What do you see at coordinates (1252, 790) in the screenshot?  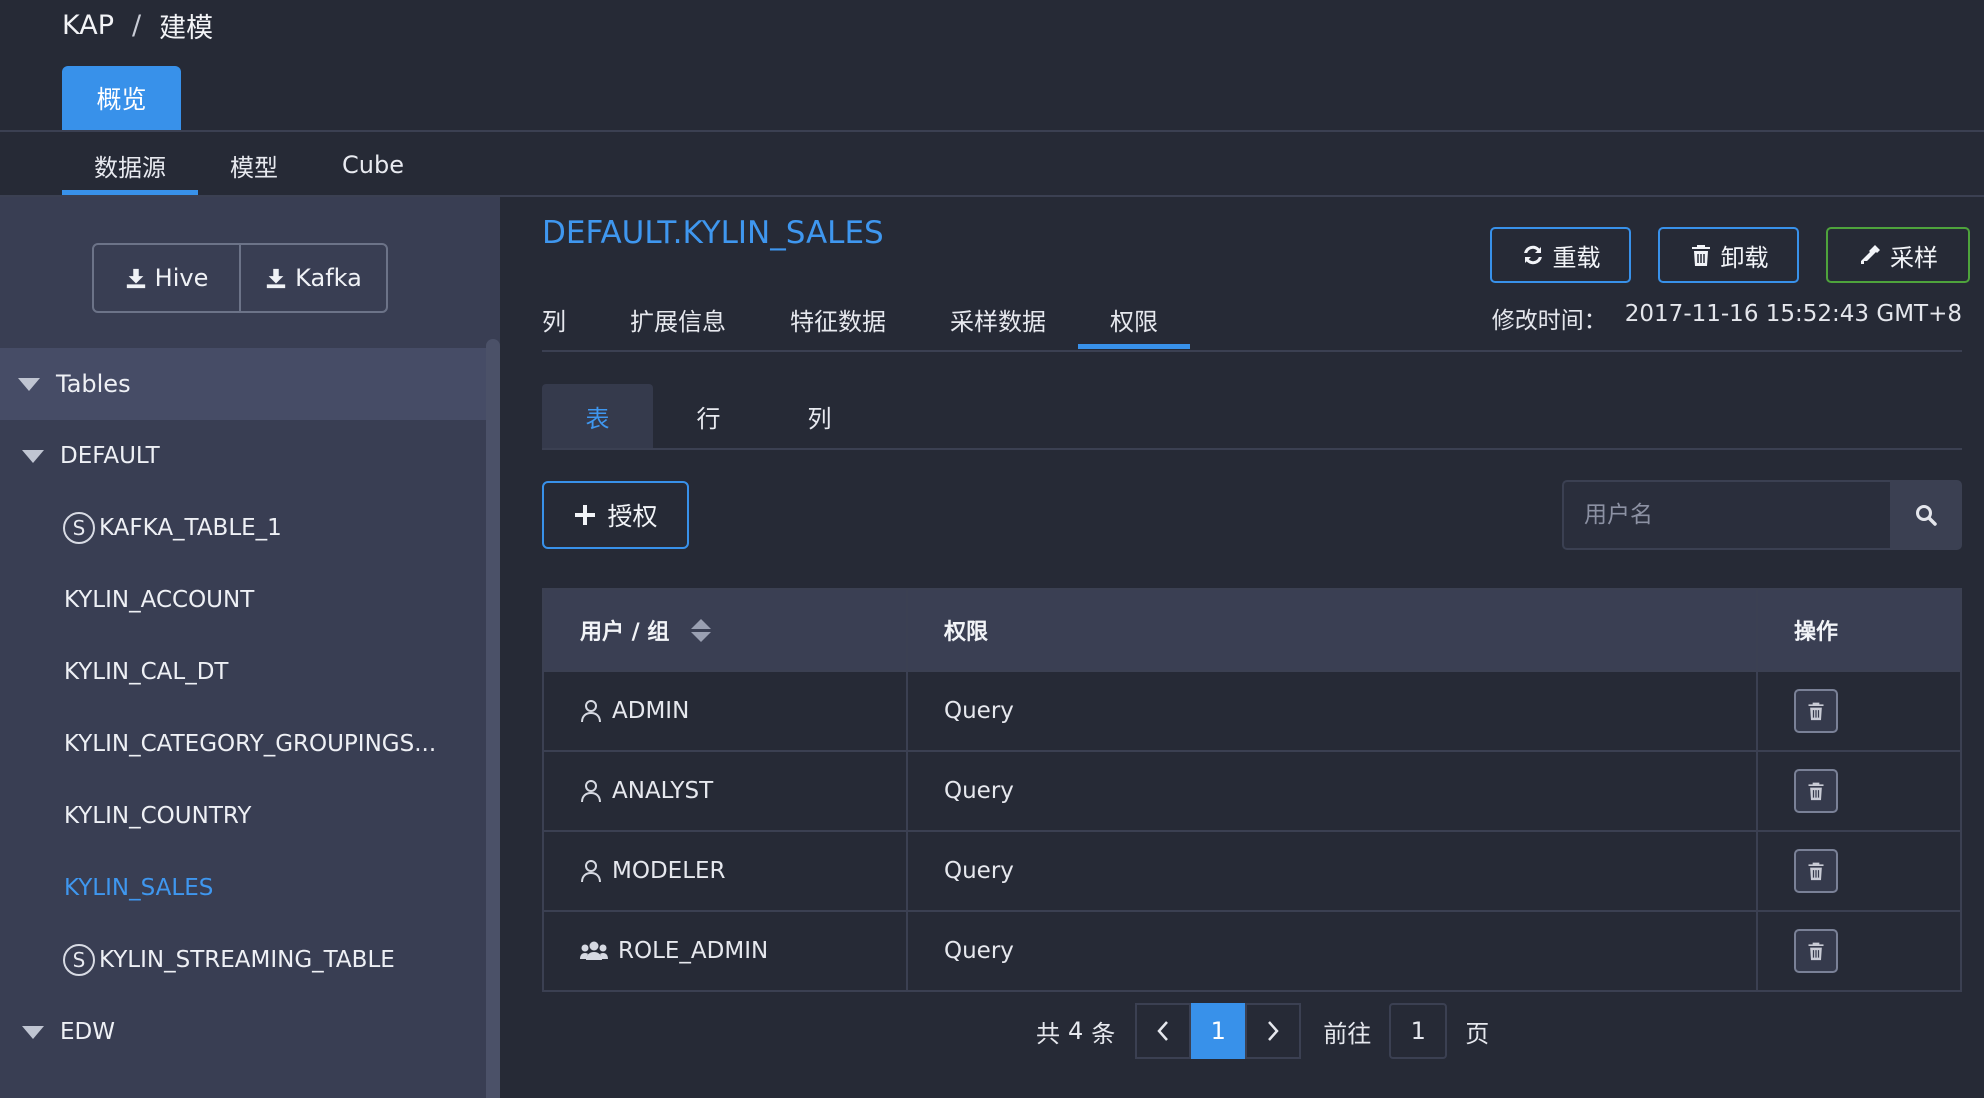 I see `table-row: ANALYST Query` at bounding box center [1252, 790].